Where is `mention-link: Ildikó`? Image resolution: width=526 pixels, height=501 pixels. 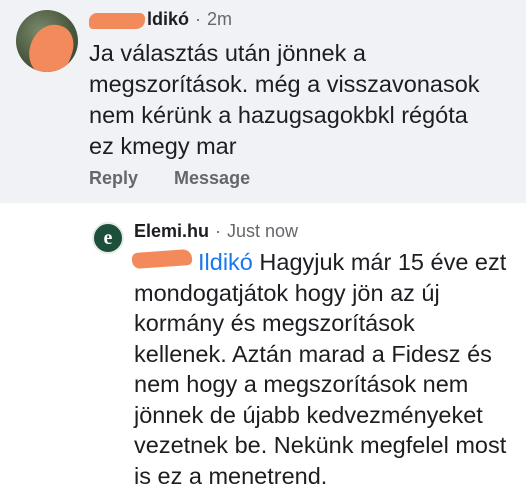 mention-link: Ildikó is located at coordinates (192, 261).